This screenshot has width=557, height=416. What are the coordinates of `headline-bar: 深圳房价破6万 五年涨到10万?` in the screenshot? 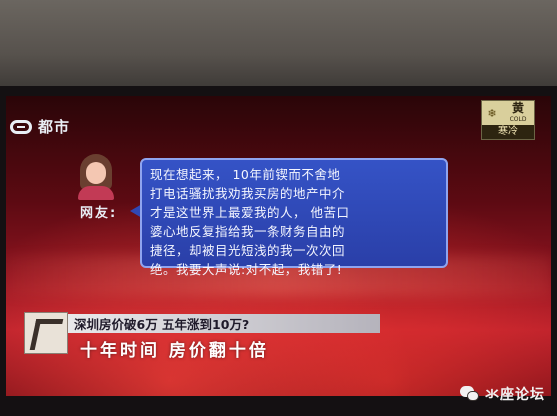 It's located at (224, 323).